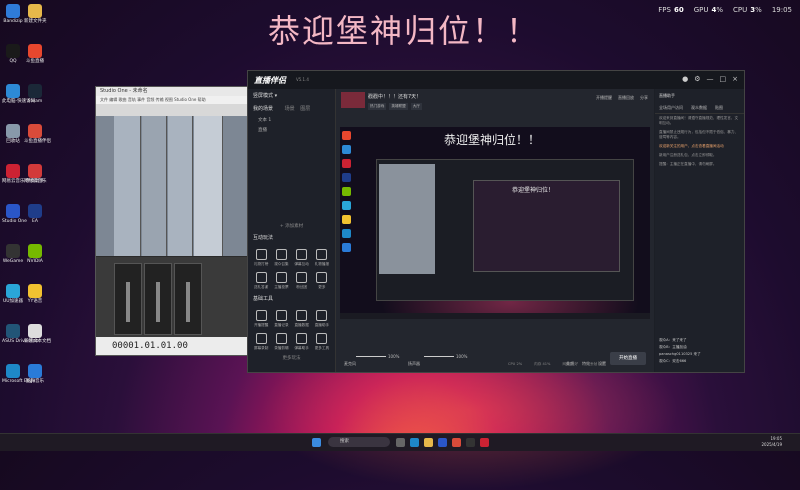 The width and height of the screenshot is (800, 490). I want to click on desktop-icon: ASUS DriverHub, so click(20, 334).